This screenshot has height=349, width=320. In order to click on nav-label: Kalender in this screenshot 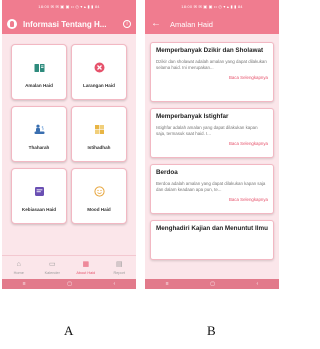, I will do `click(52, 272)`.